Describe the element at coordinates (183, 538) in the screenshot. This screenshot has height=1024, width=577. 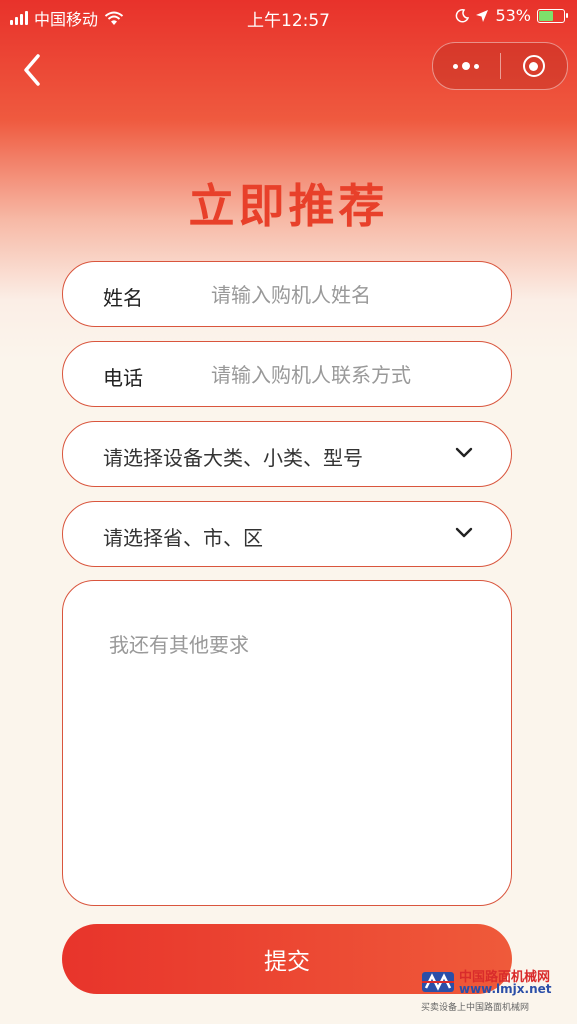
I see `region-select-text: 请选择省、市、区` at that location.